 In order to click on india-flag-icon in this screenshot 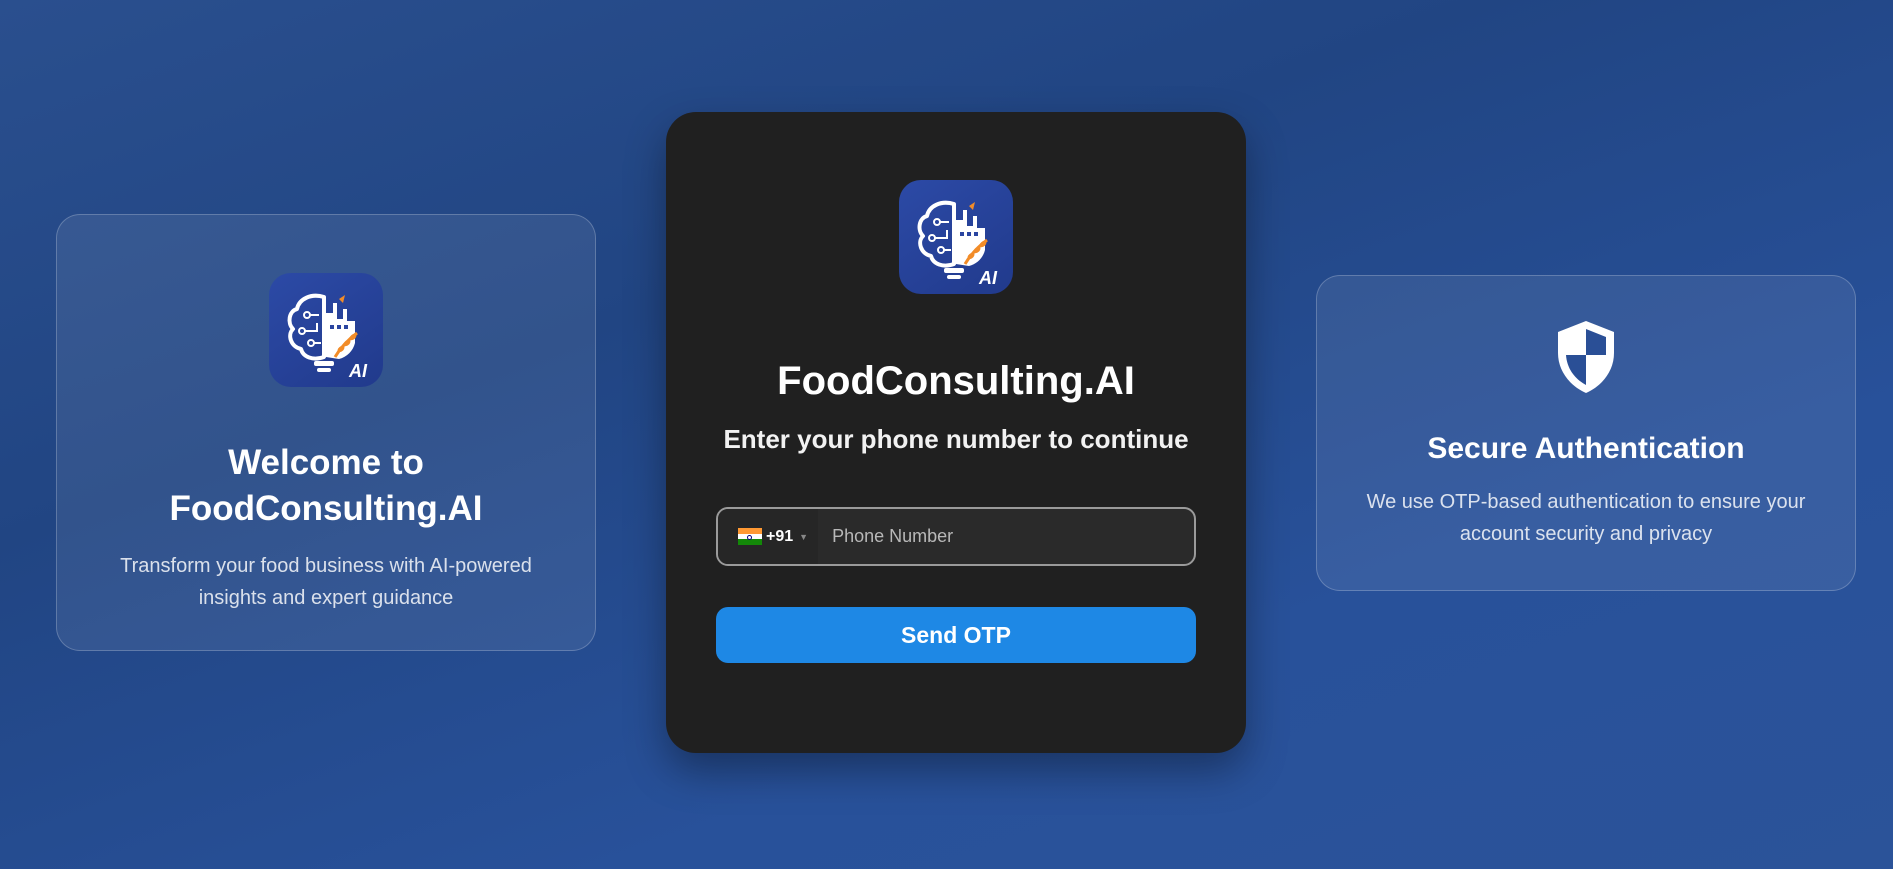, I will do `click(750, 537)`.